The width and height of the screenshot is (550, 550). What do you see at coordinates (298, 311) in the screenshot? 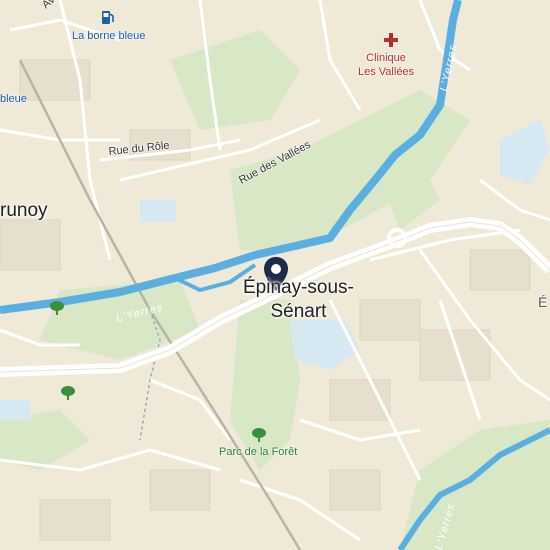
I see `city-label-line2: Sénart` at bounding box center [298, 311].